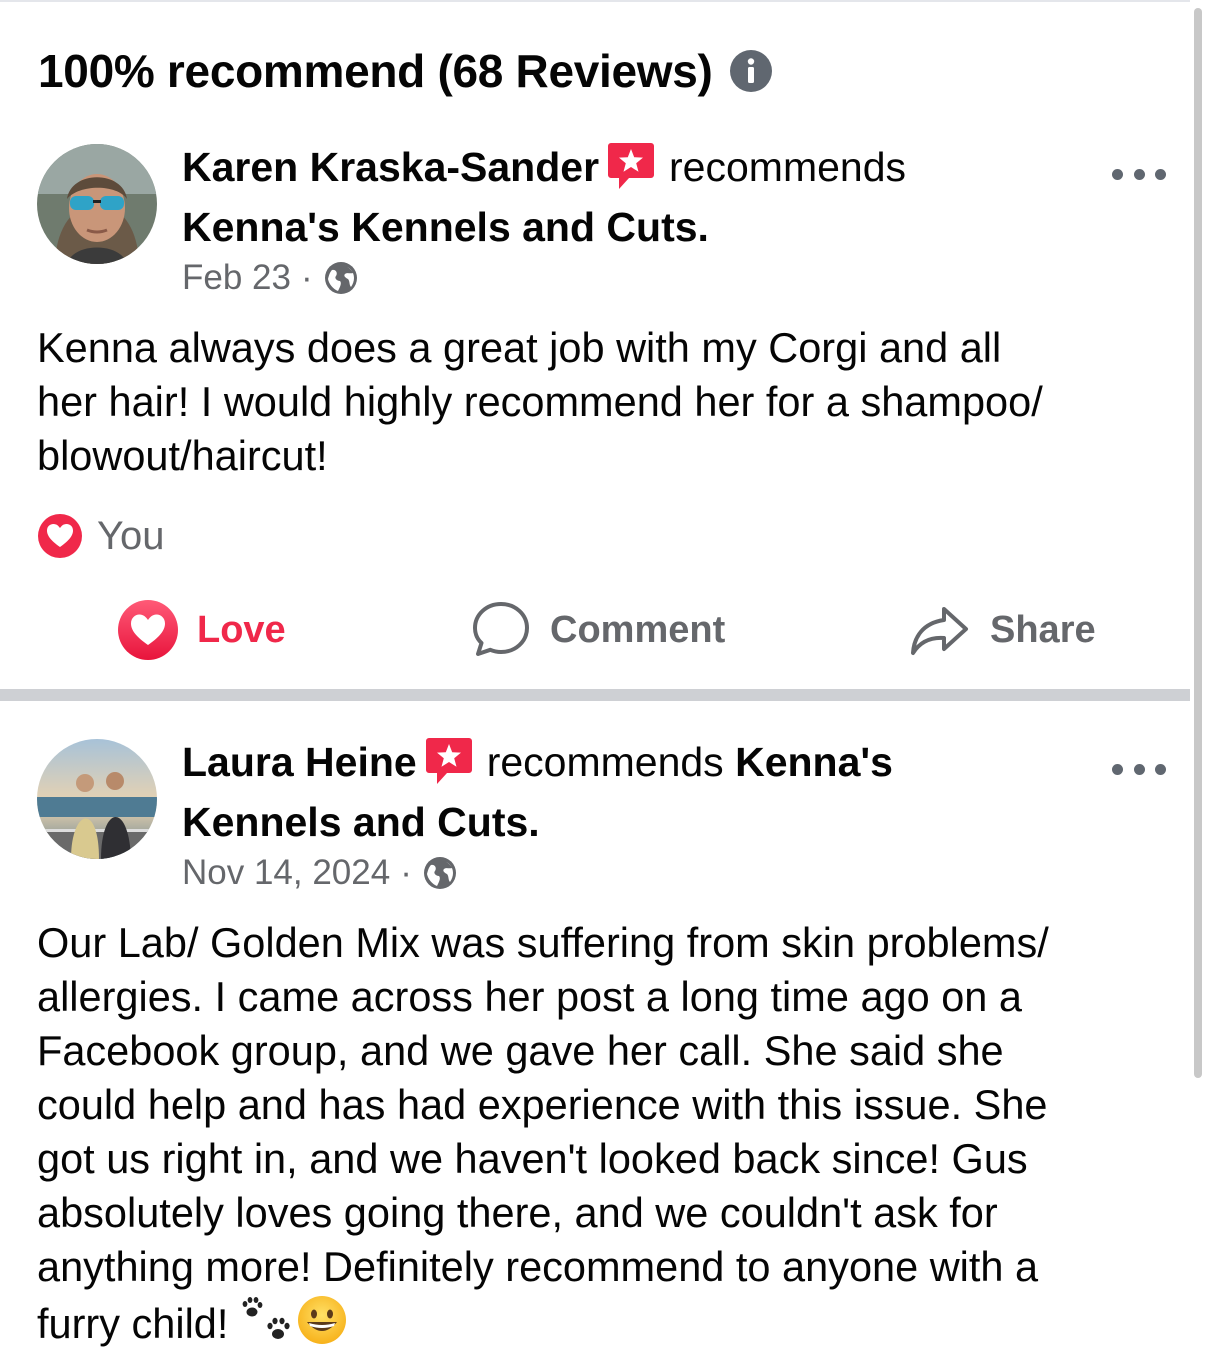 The width and height of the screenshot is (1206, 1353). Describe the element at coordinates (375, 71) in the screenshot. I see `reviews-summary-title: 100% recommend (68 Reviews)` at that location.